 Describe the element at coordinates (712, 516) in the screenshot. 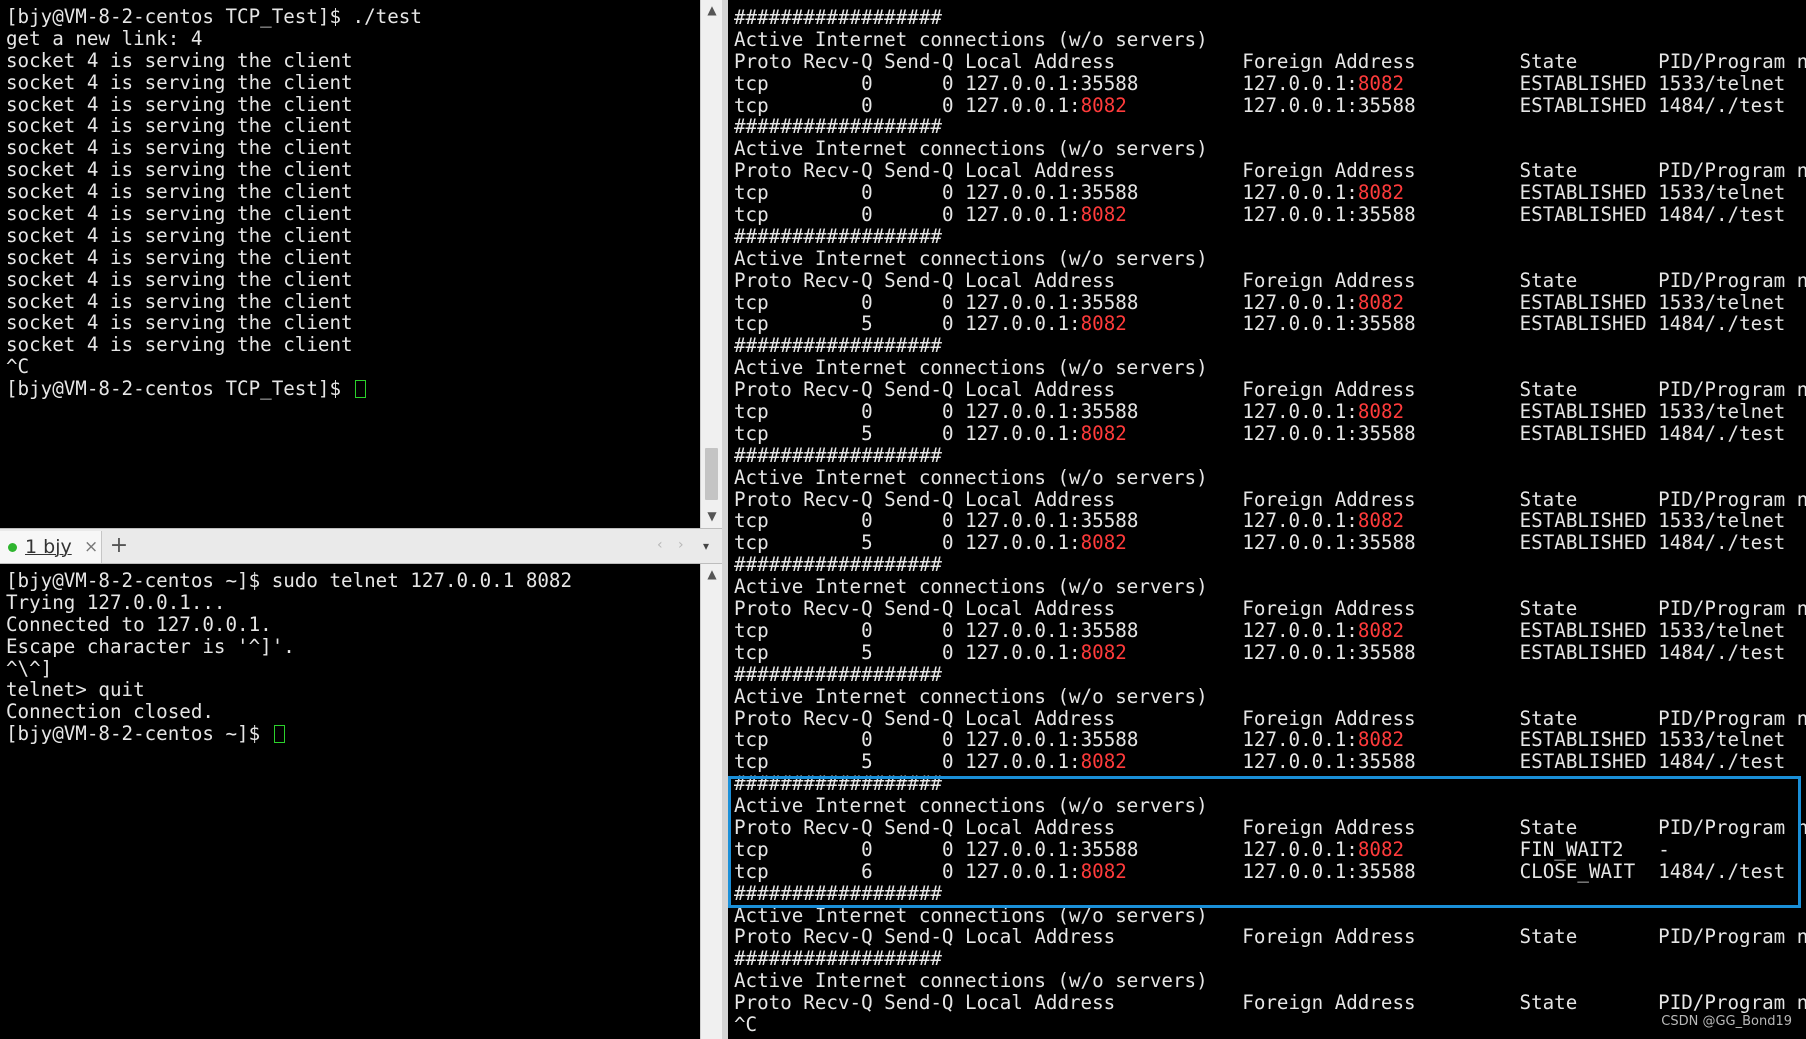

I see `scroll-down-icon: ▼` at that location.